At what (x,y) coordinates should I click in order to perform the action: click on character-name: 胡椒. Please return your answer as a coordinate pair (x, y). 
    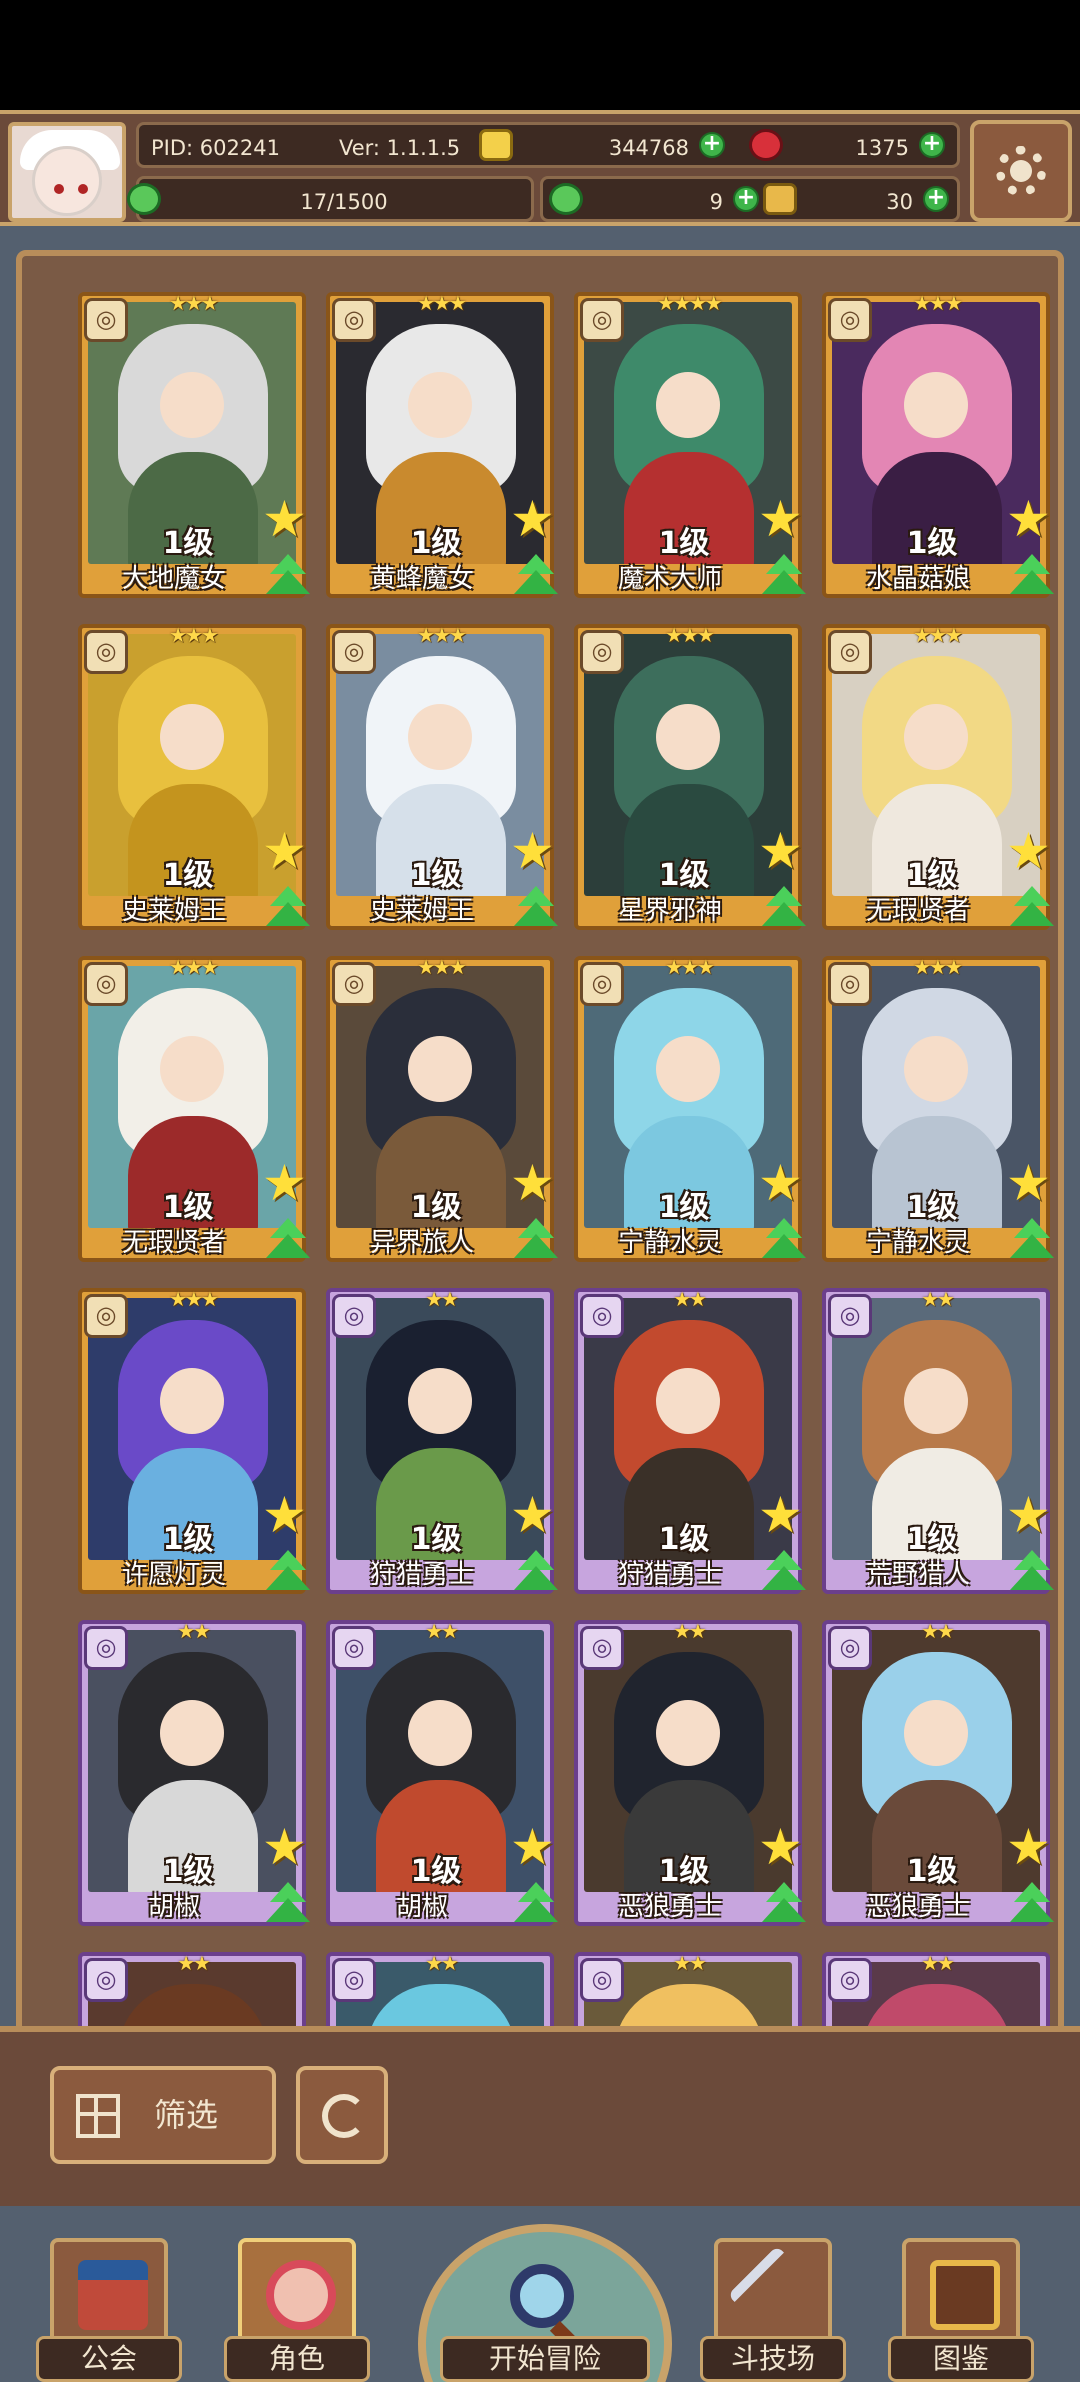
    Looking at the image, I should click on (173, 1907).